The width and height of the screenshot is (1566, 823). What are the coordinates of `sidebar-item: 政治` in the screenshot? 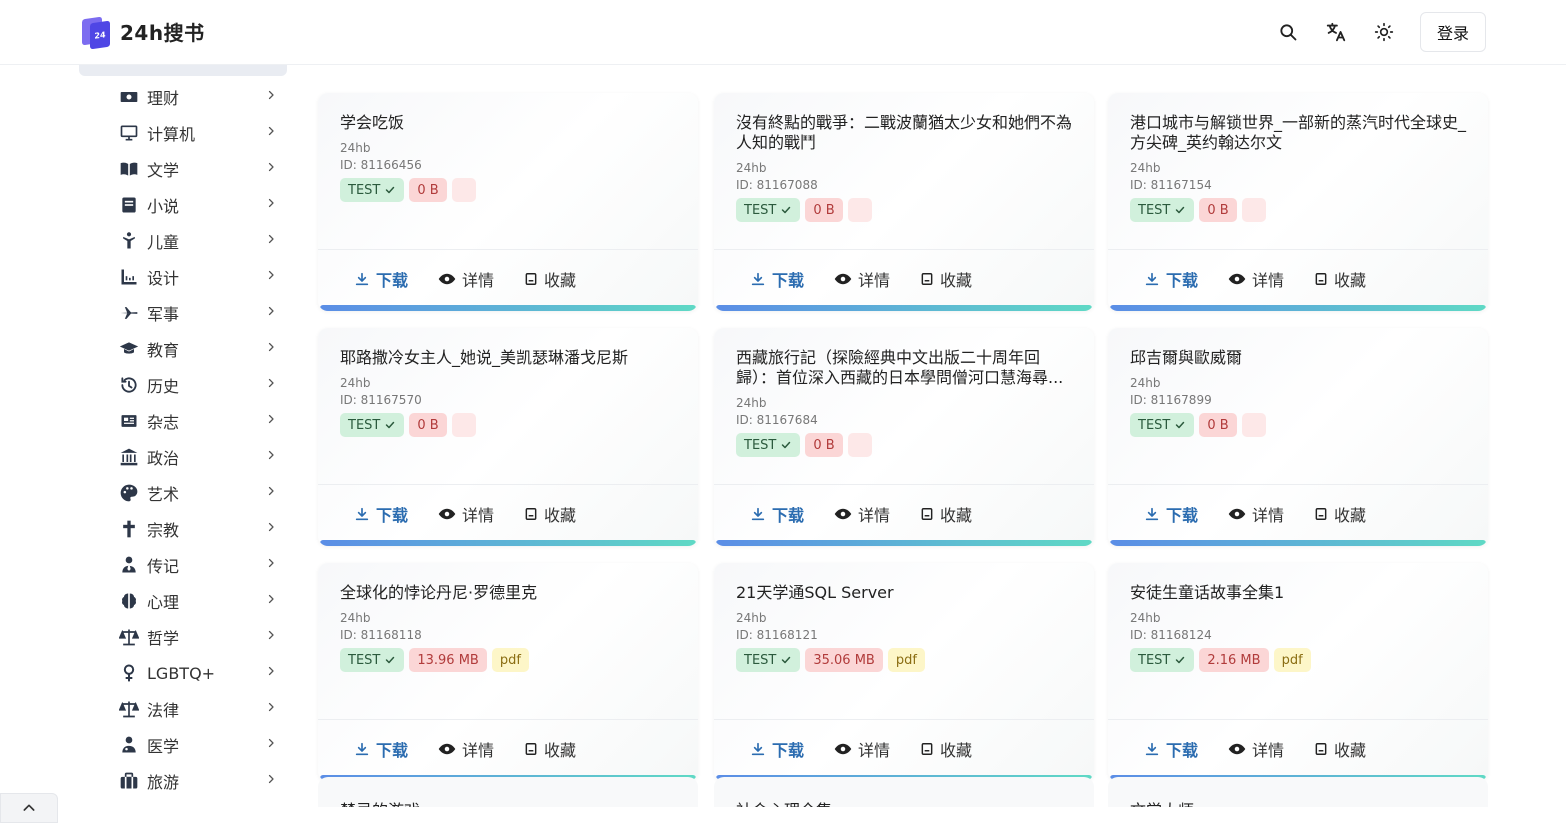 It's located at (183, 457).